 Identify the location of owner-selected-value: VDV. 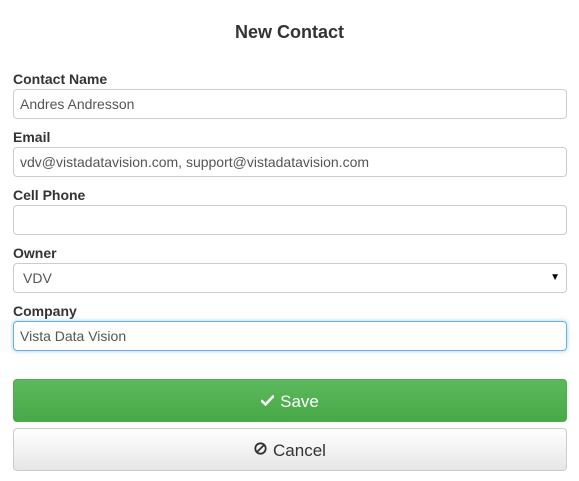
(37, 278).